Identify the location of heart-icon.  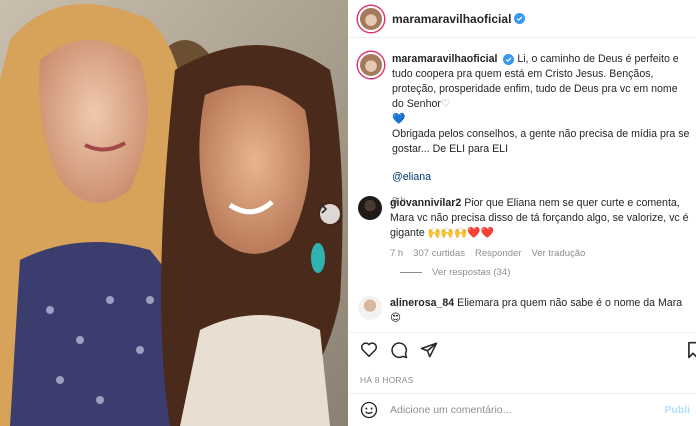
(369, 349).